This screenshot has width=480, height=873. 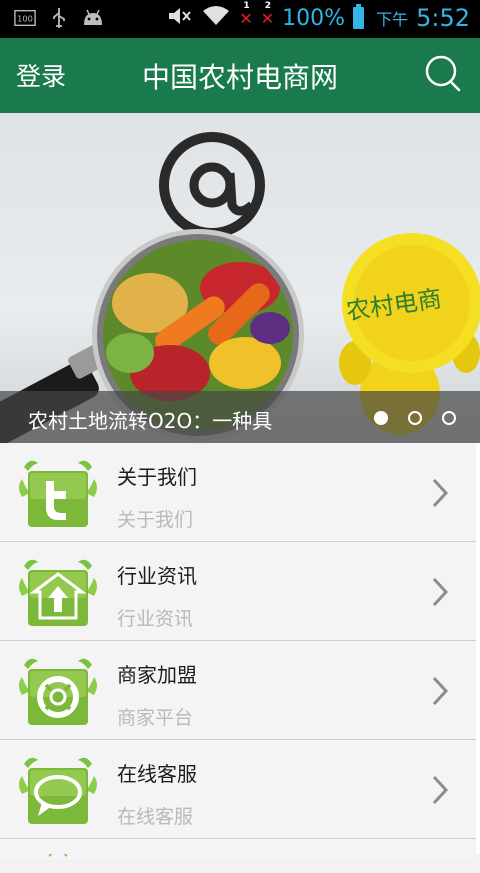 I want to click on list-item-title: 在线客服, so click(x=157, y=774).